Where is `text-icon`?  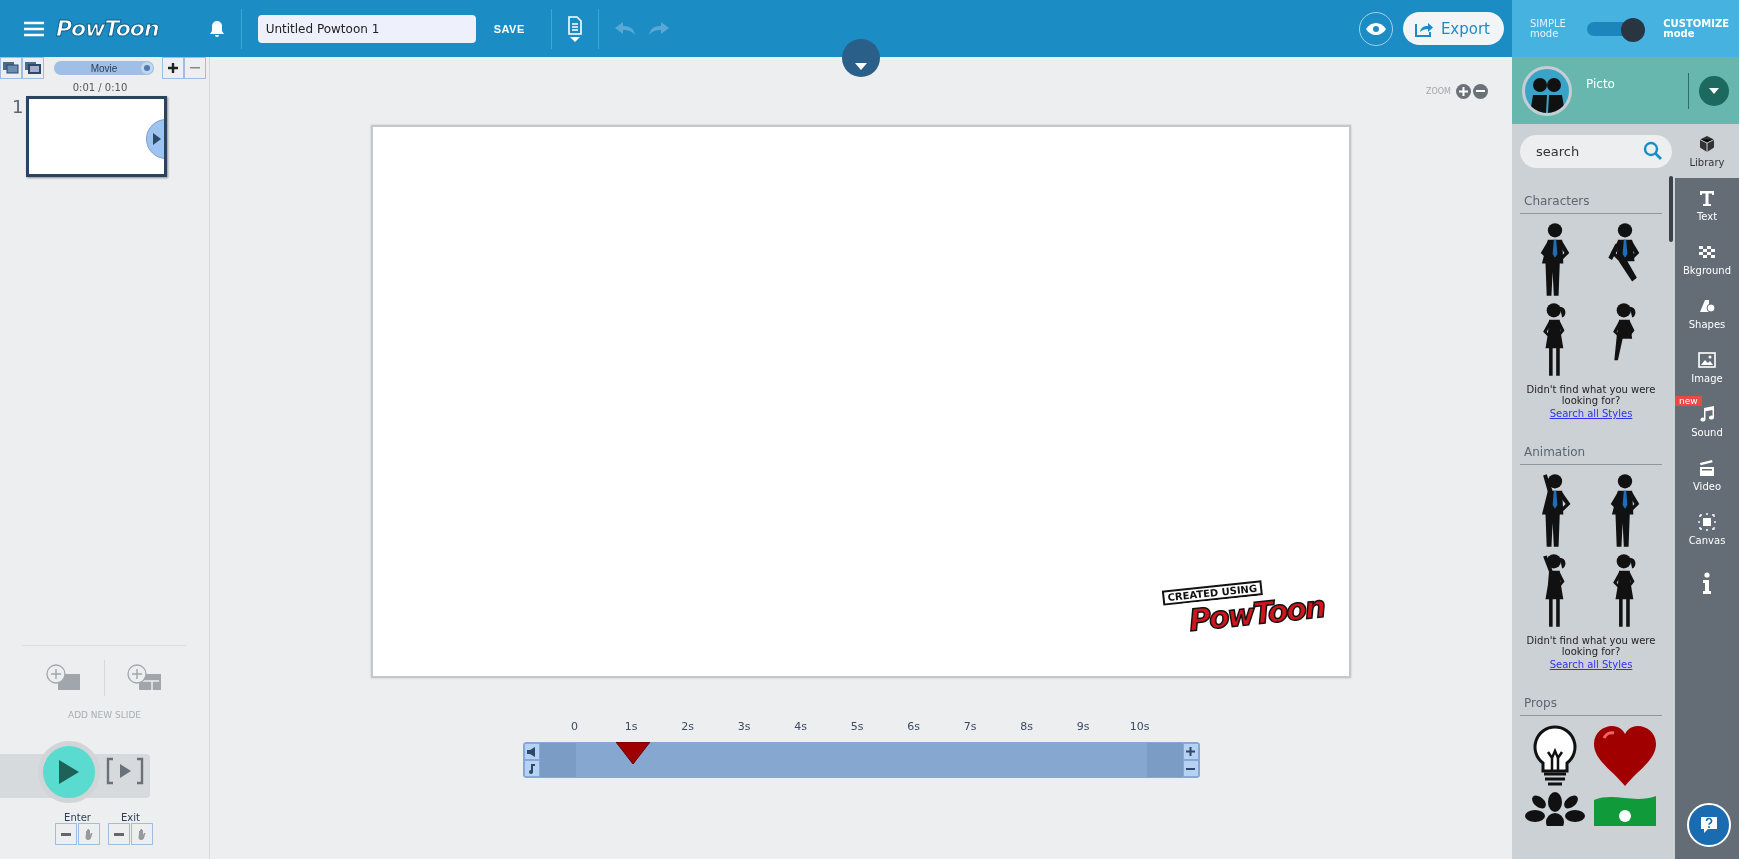
text-icon is located at coordinates (1707, 197).